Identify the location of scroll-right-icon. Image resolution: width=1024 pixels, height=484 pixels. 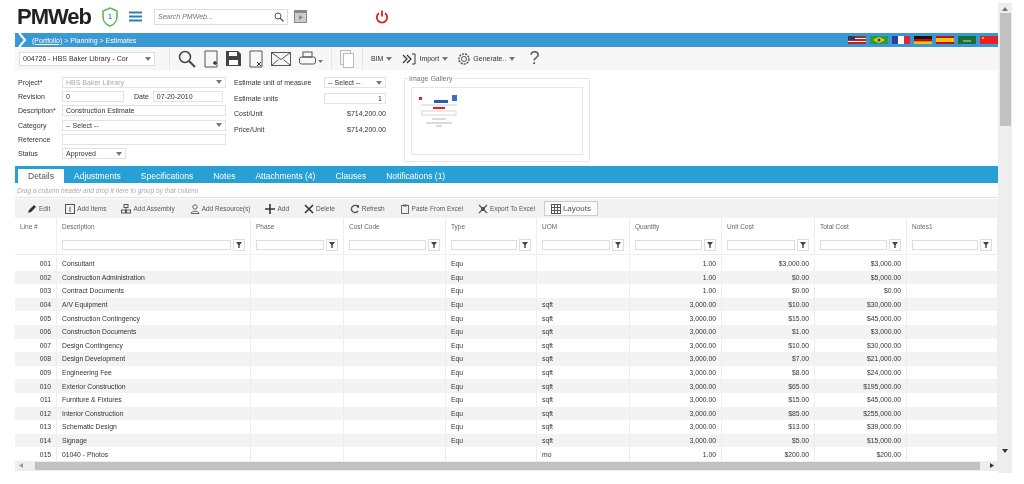
(992, 466).